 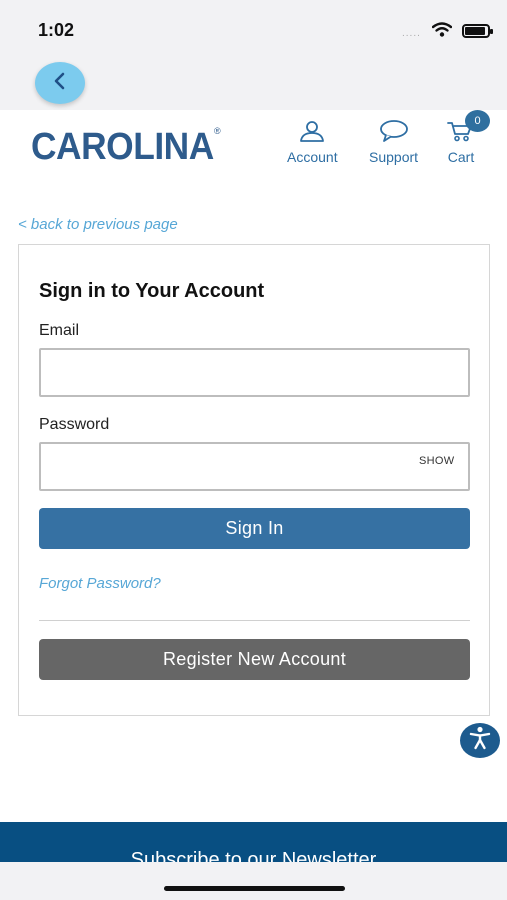 I want to click on back-button, so click(x=60, y=83).